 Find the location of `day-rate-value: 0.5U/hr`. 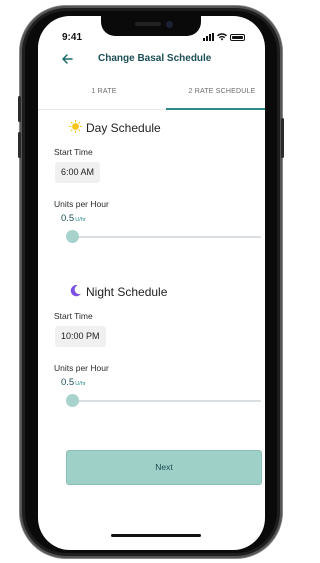

day-rate-value: 0.5U/hr is located at coordinates (73, 218).